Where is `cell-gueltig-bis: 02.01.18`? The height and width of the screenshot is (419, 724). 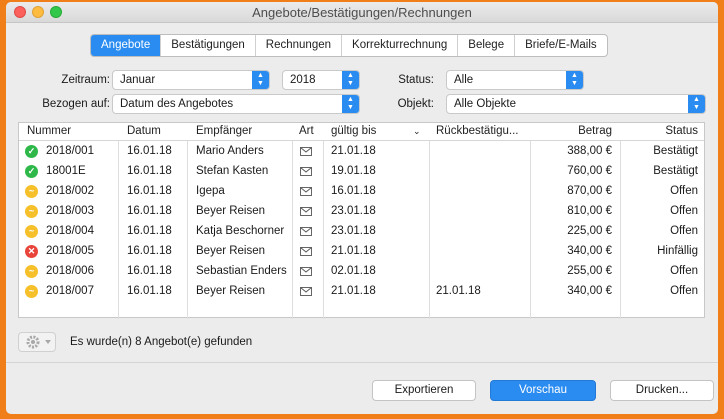
cell-gueltig-bis: 02.01.18 is located at coordinates (353, 271).